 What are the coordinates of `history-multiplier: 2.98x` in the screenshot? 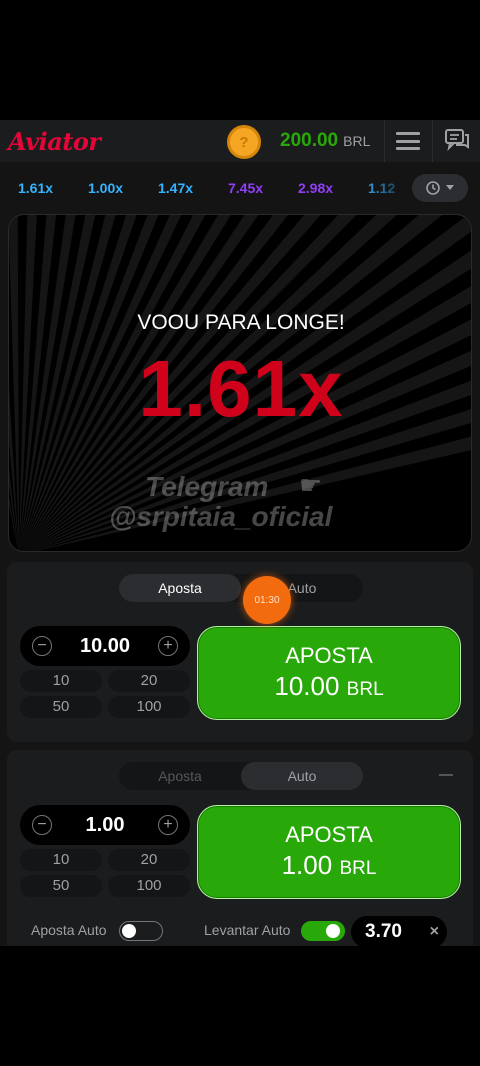 It's located at (333, 188).